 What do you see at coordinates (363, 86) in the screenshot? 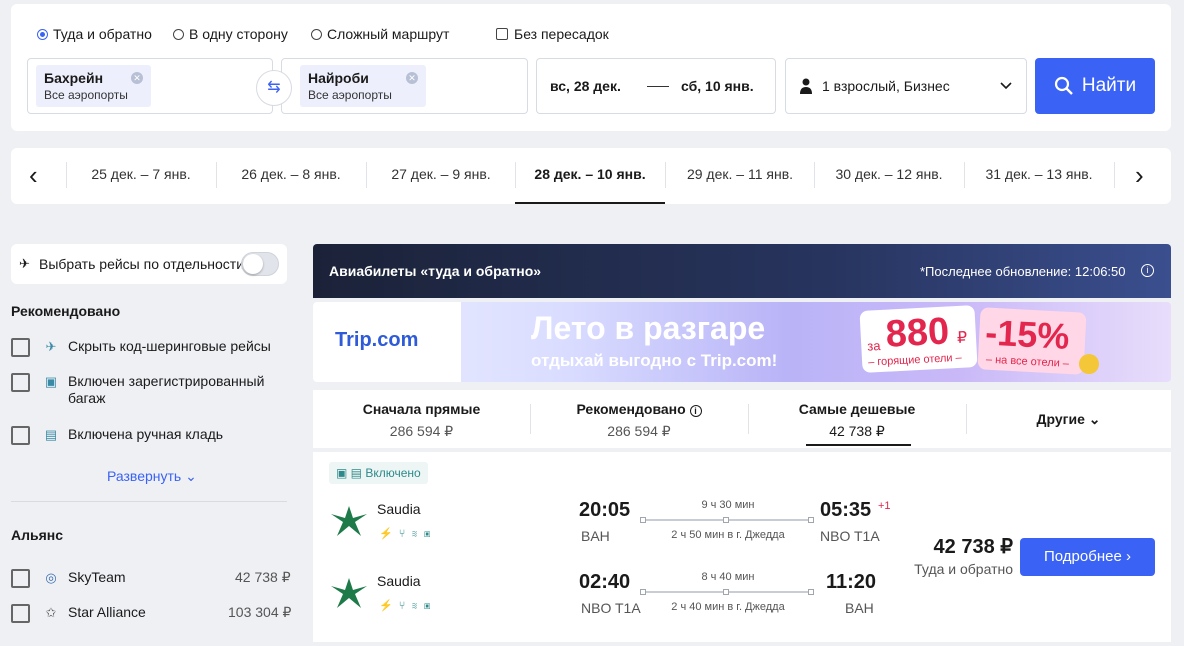
I see `to-chip: Найроби Все аэропорты ✕` at bounding box center [363, 86].